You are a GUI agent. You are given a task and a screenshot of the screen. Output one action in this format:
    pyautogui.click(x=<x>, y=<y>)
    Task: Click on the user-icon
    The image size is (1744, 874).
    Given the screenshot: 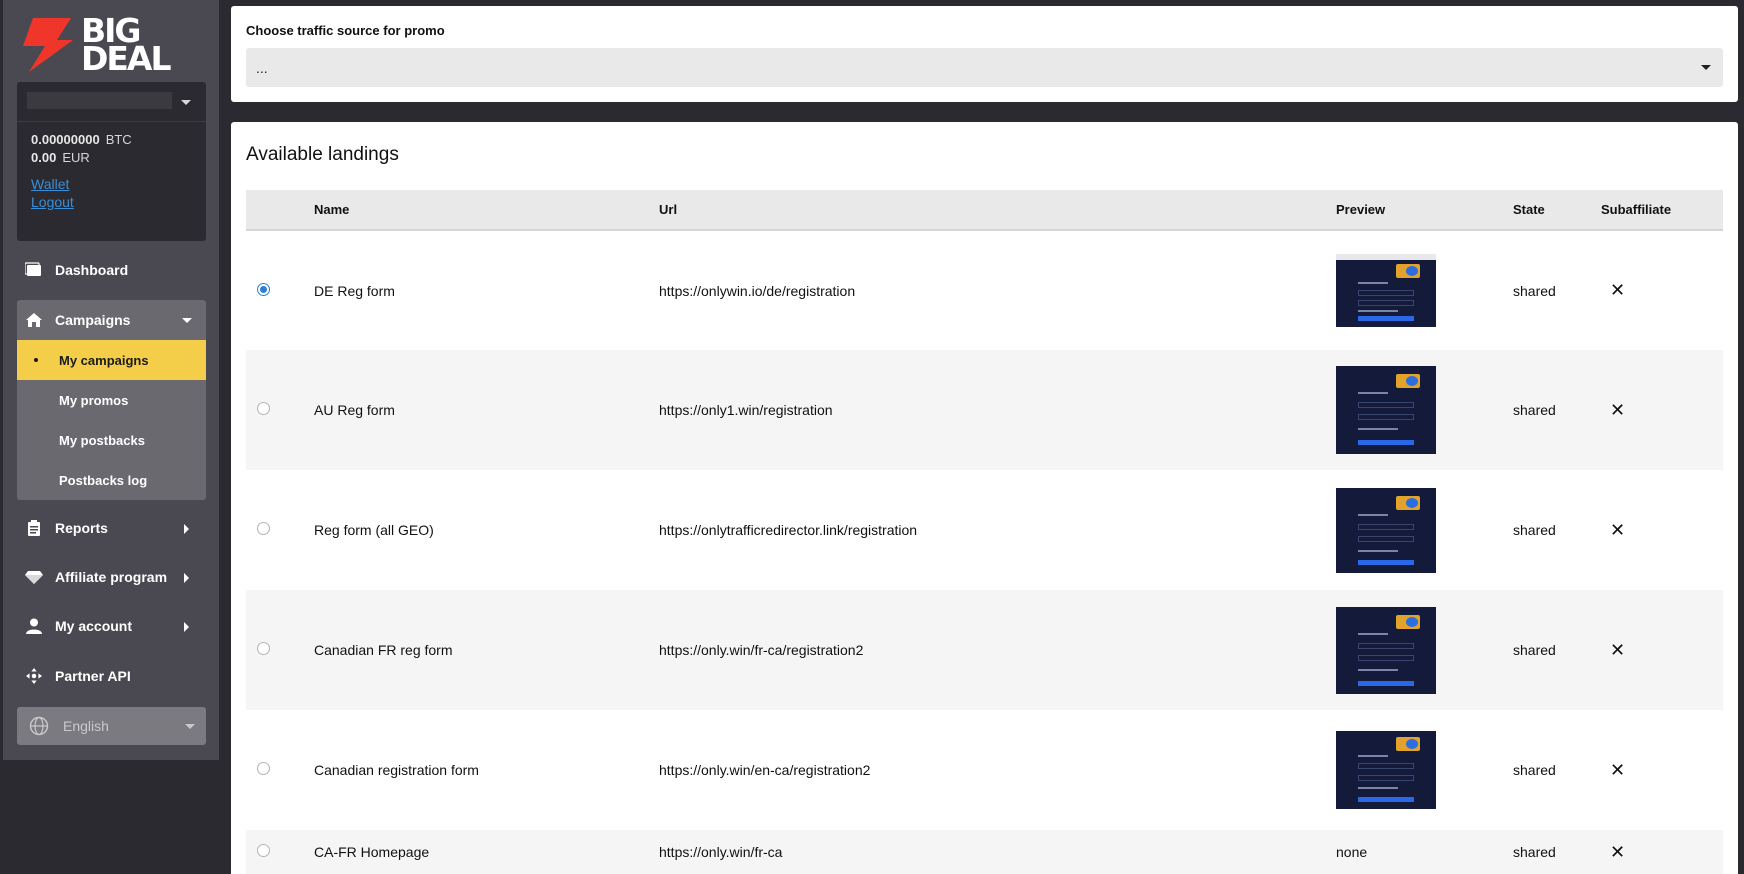 What is the action you would take?
    pyautogui.click(x=34, y=626)
    